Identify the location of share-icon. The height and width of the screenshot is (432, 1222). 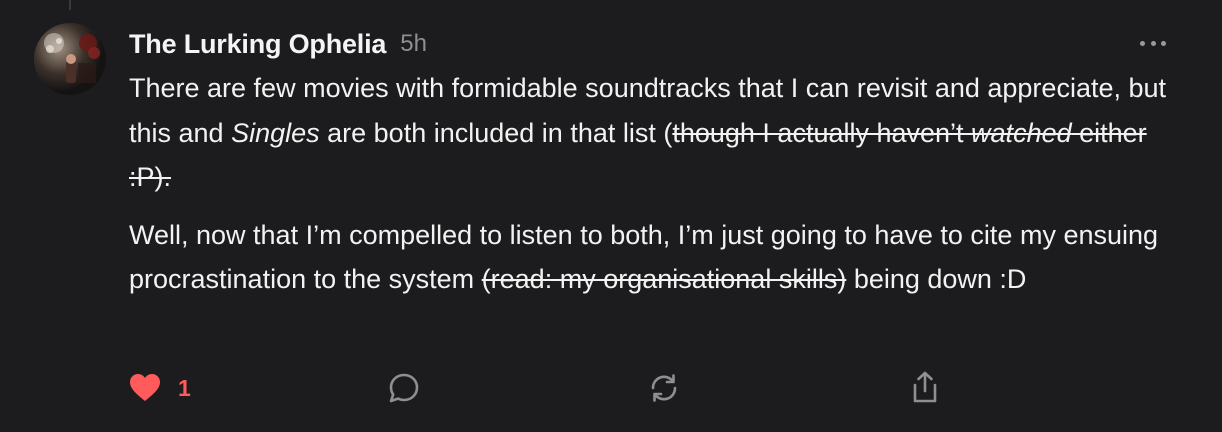
(925, 387).